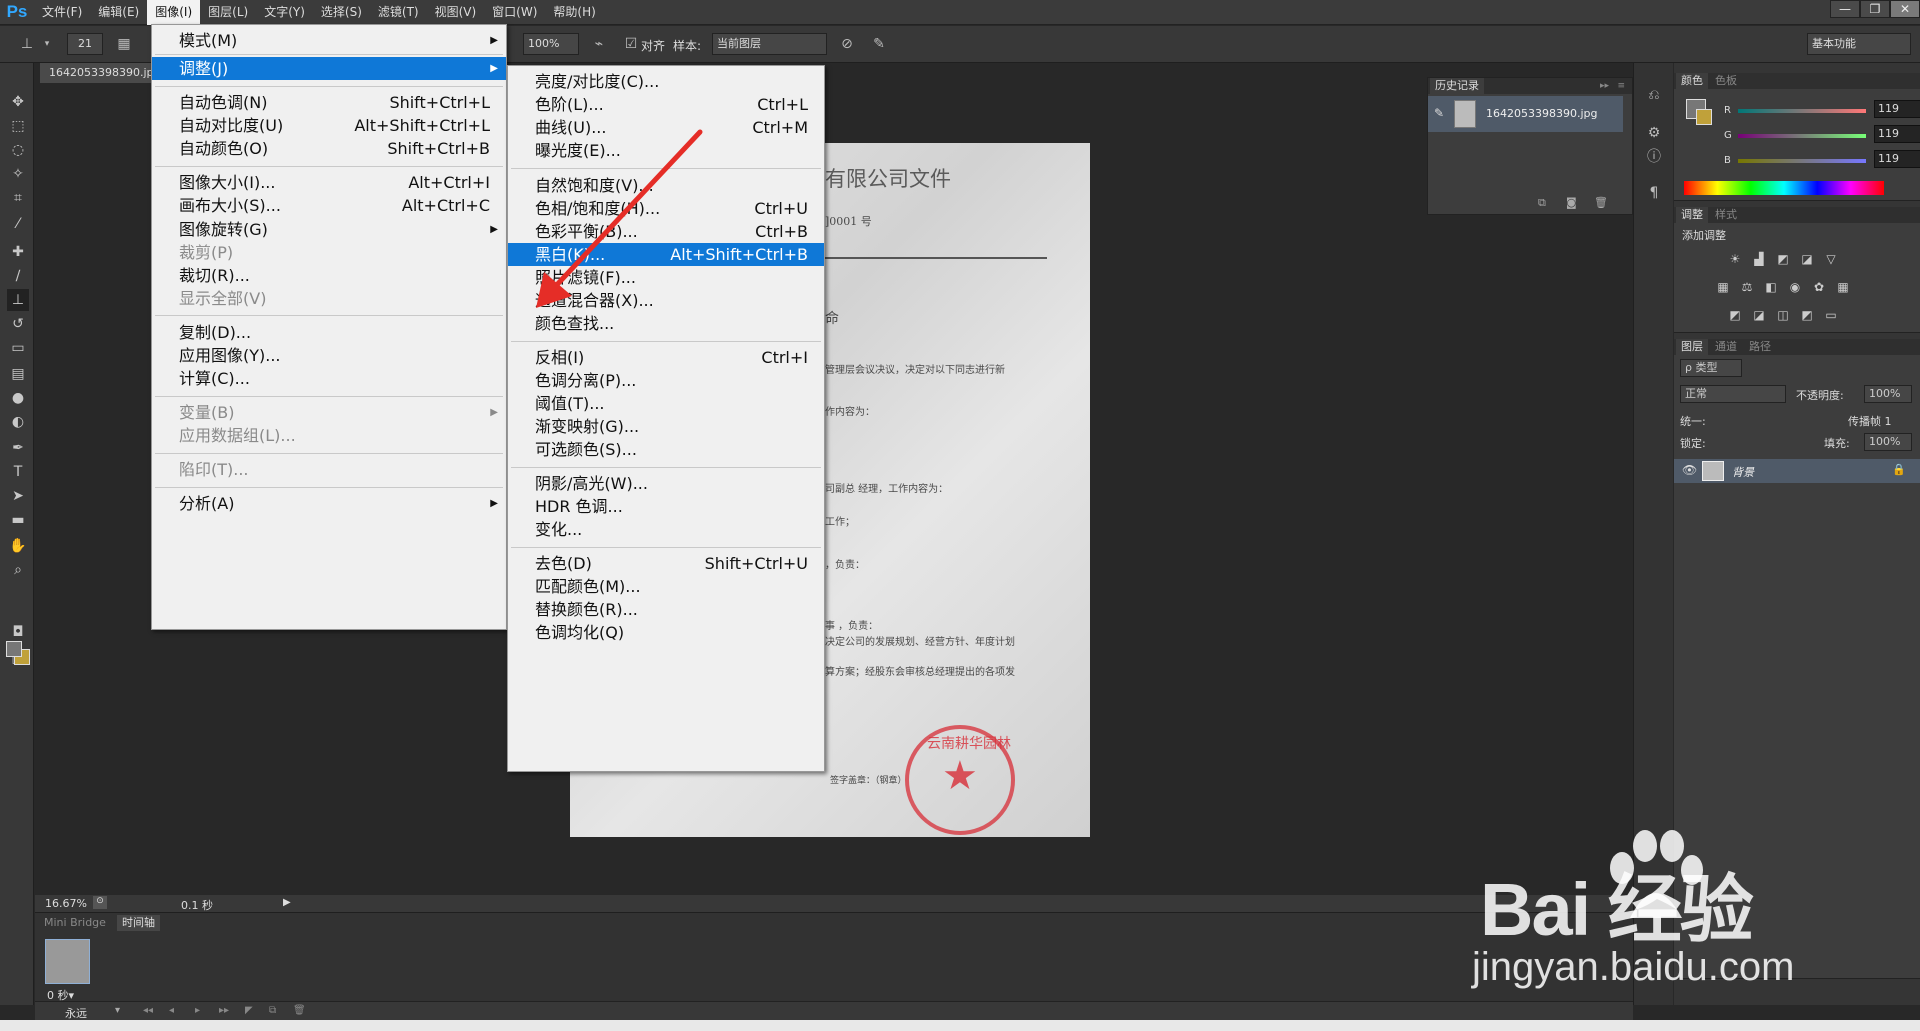  What do you see at coordinates (1888, 442) in the screenshot?
I see `fill-input: 100%` at bounding box center [1888, 442].